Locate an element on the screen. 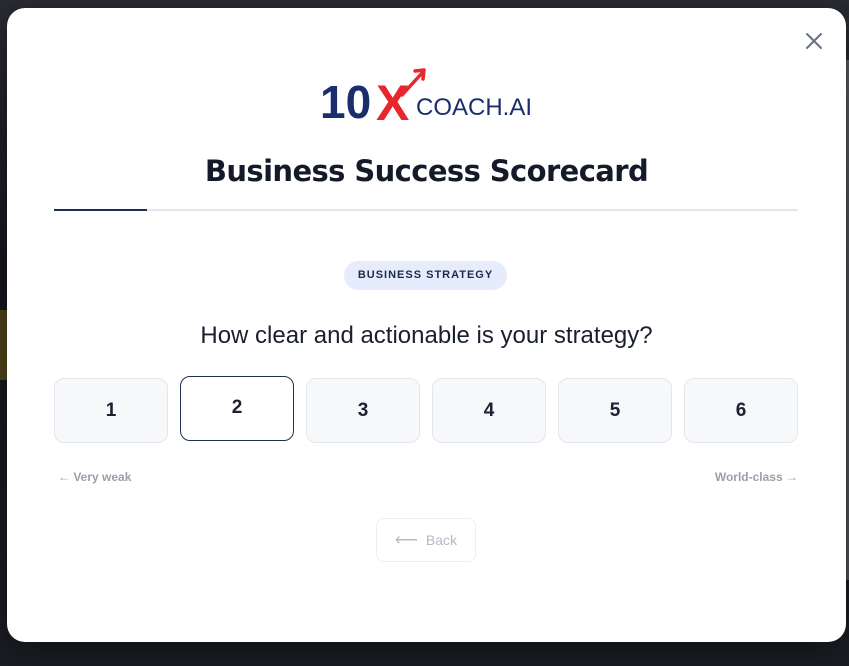  back-button-label: Back is located at coordinates (441, 540).